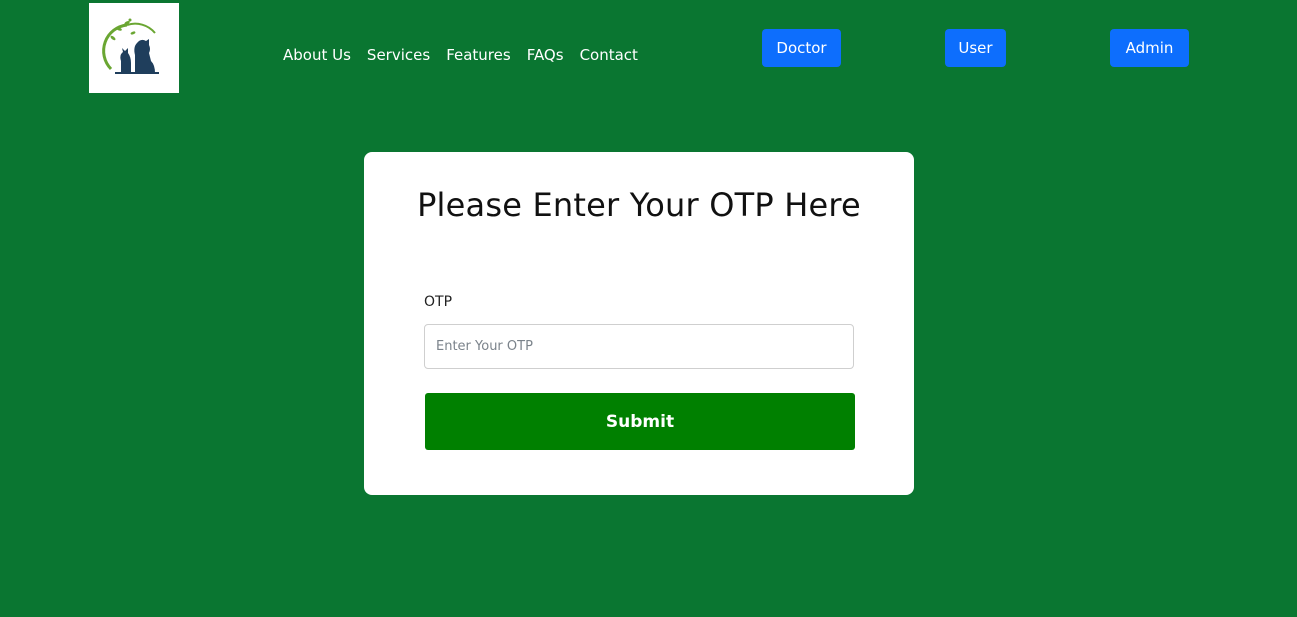  Describe the element at coordinates (317, 55) in the screenshot. I see `nav-link-about-us: About Us` at that location.